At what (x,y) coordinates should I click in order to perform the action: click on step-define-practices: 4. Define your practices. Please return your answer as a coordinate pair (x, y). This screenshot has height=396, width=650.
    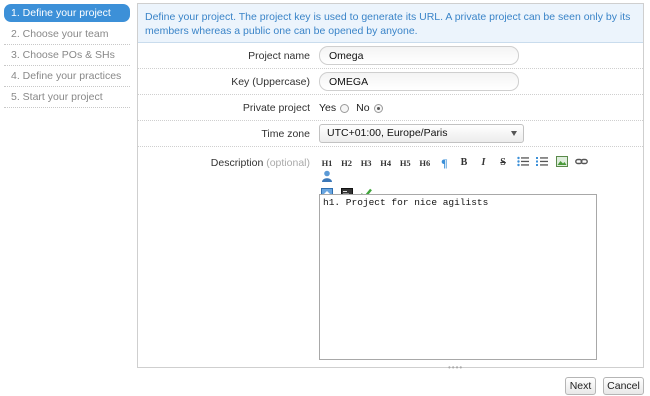
    Looking at the image, I should click on (67, 76).